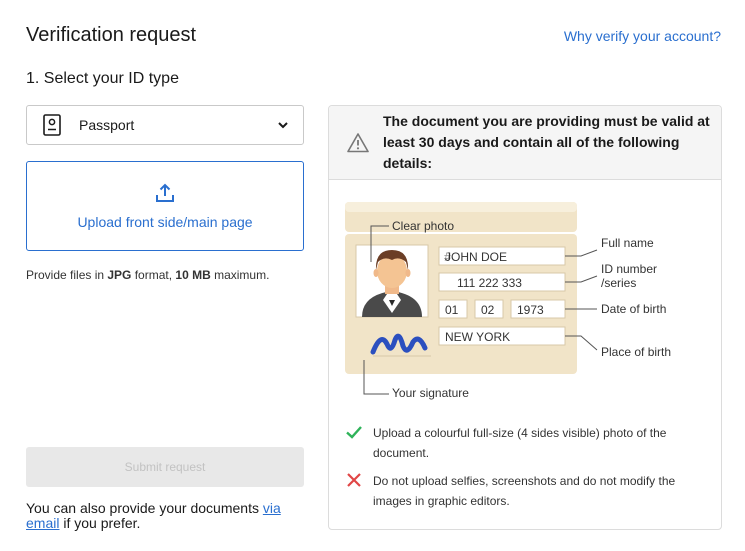 The image size is (745, 551). Describe the element at coordinates (165, 206) in the screenshot. I see `upload-front-button: Upload front side/main page` at that location.